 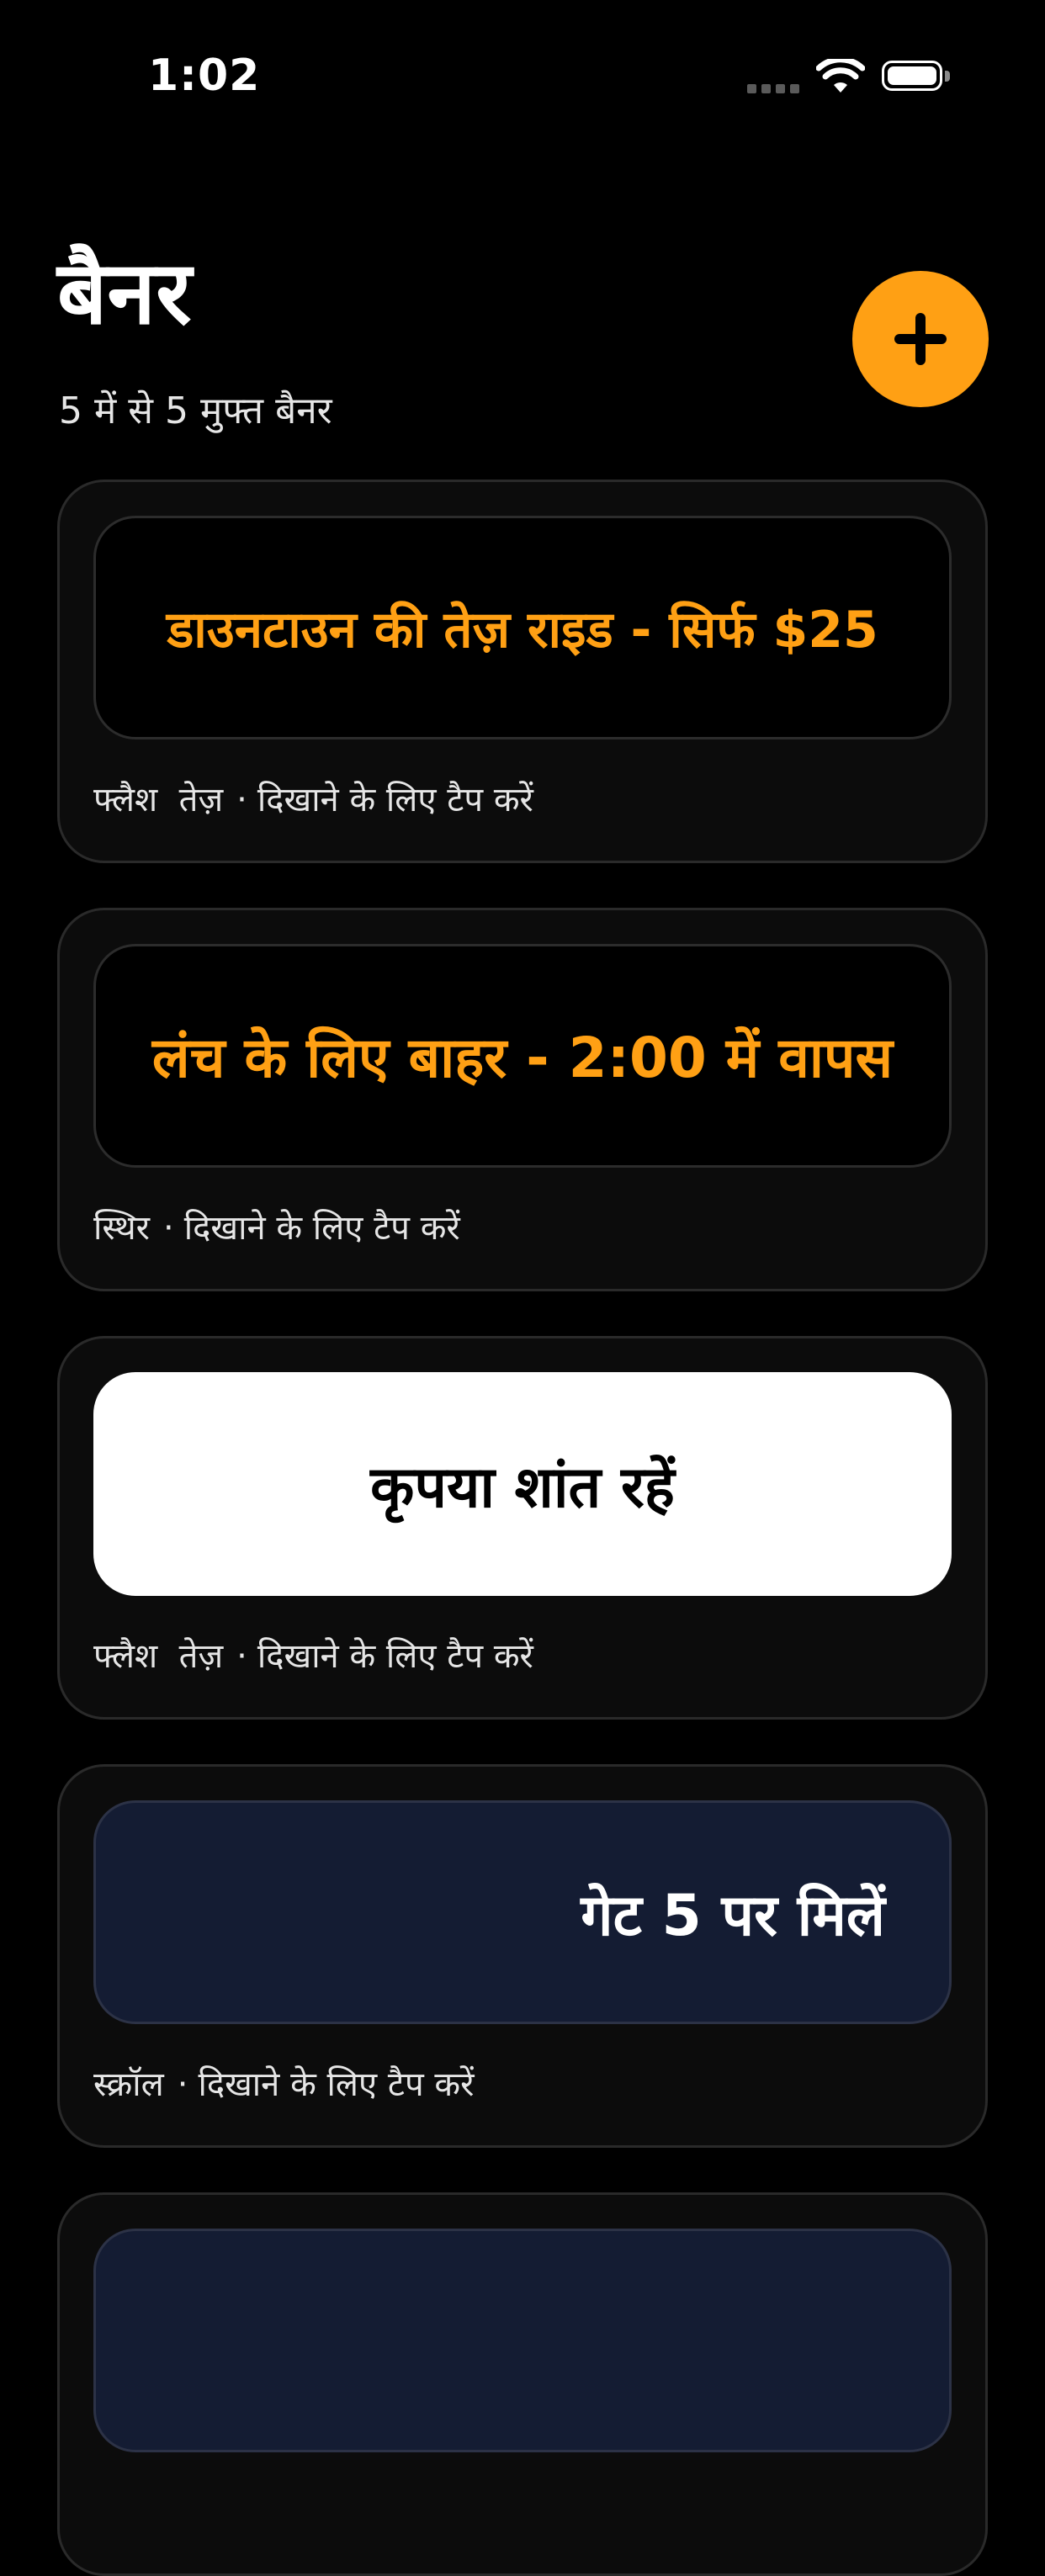 I want to click on banner-preview: गेट 5 पर मिलें, so click(x=522, y=1912).